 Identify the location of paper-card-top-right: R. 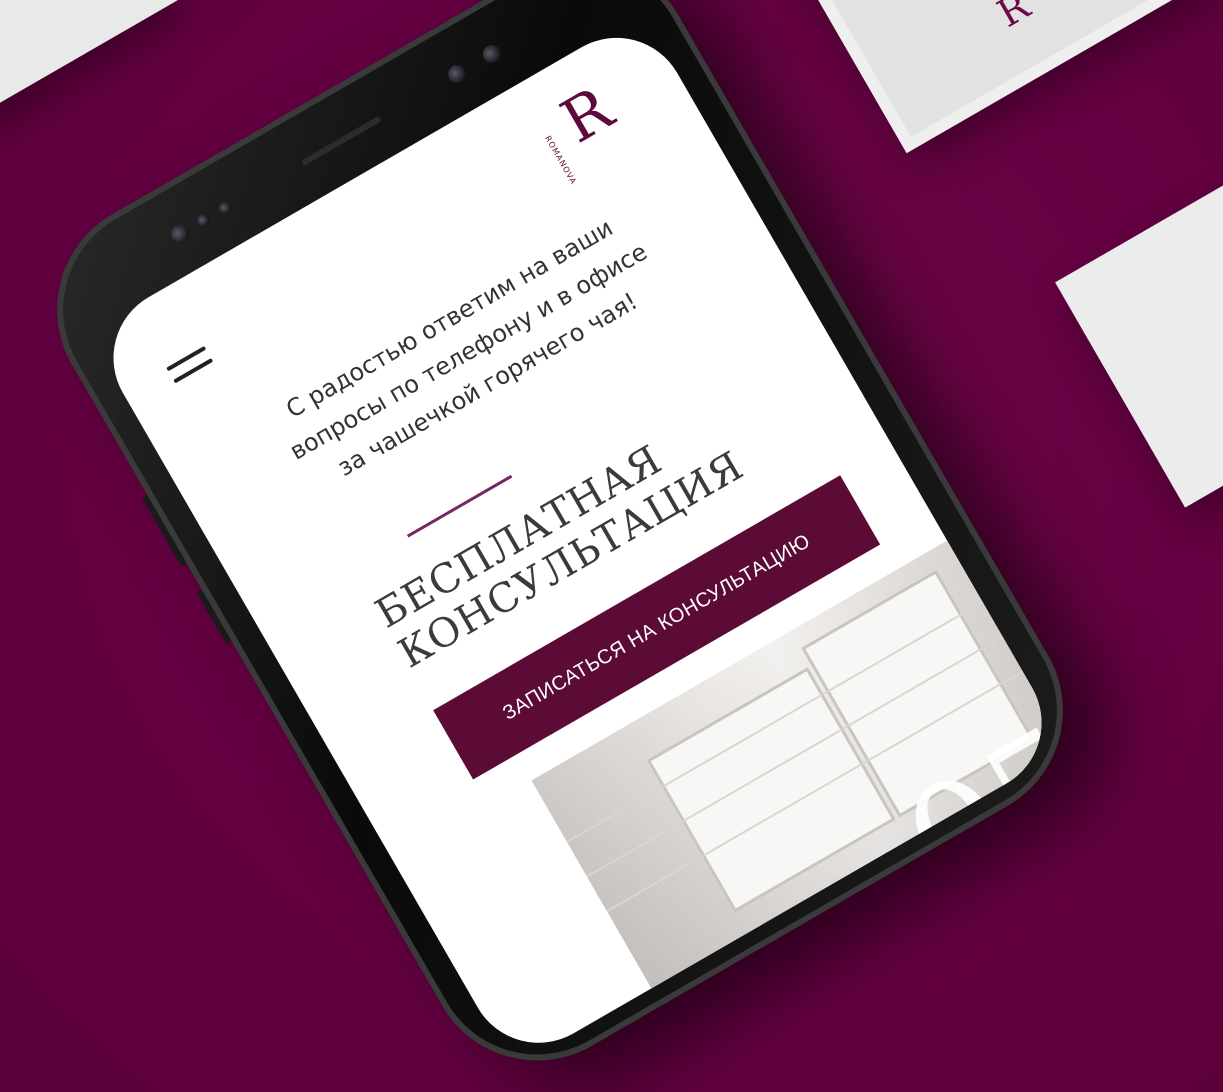
(1000, 77).